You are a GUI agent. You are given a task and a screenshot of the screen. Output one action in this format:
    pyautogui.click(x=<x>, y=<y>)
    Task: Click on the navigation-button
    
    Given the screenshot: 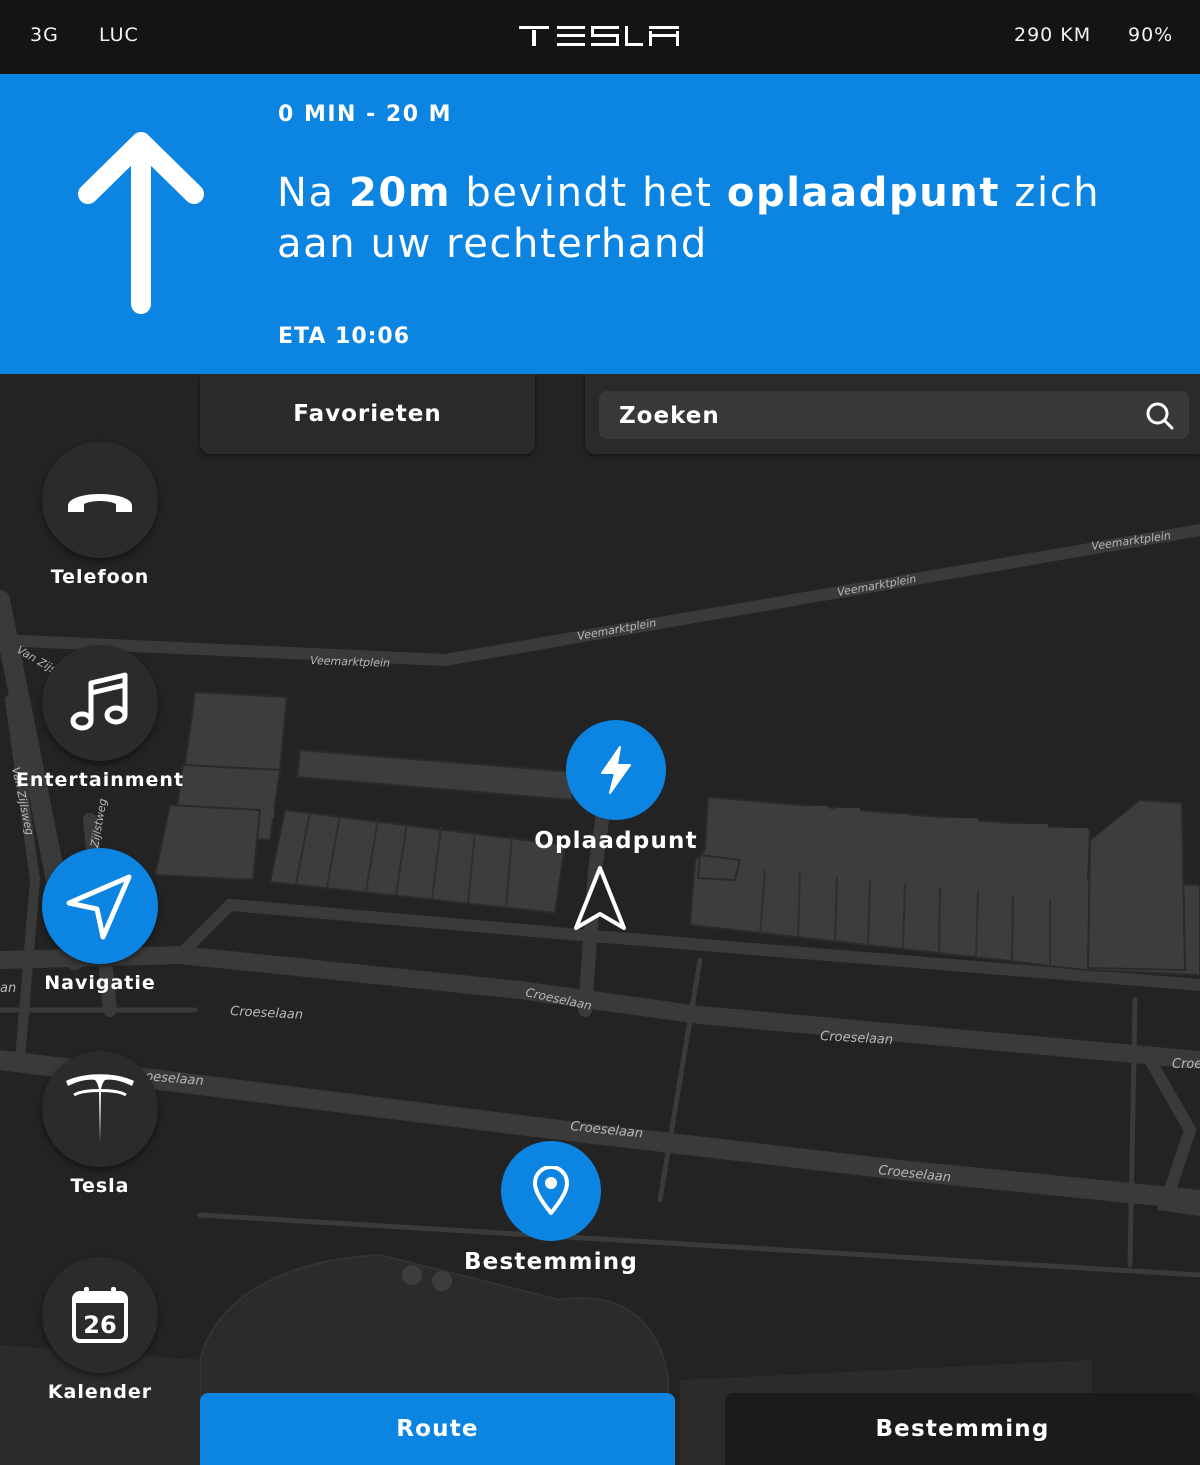 What is the action you would take?
    pyautogui.click(x=100, y=906)
    